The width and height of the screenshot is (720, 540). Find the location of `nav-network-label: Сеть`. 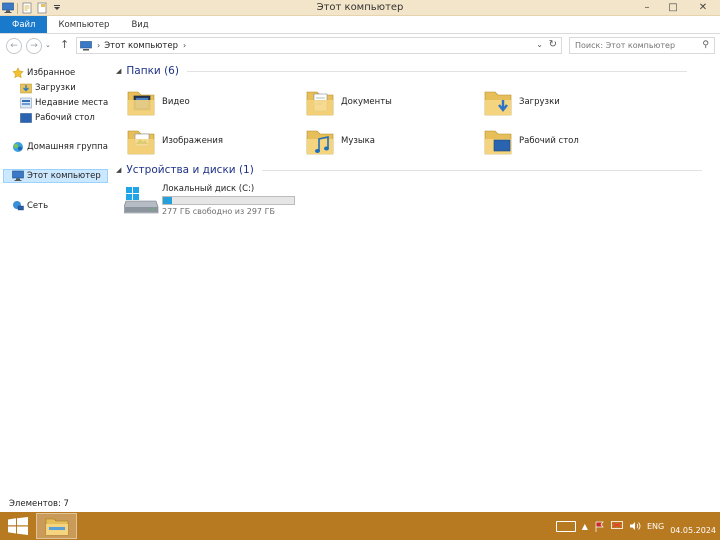

nav-network-label: Сеть is located at coordinates (38, 206).